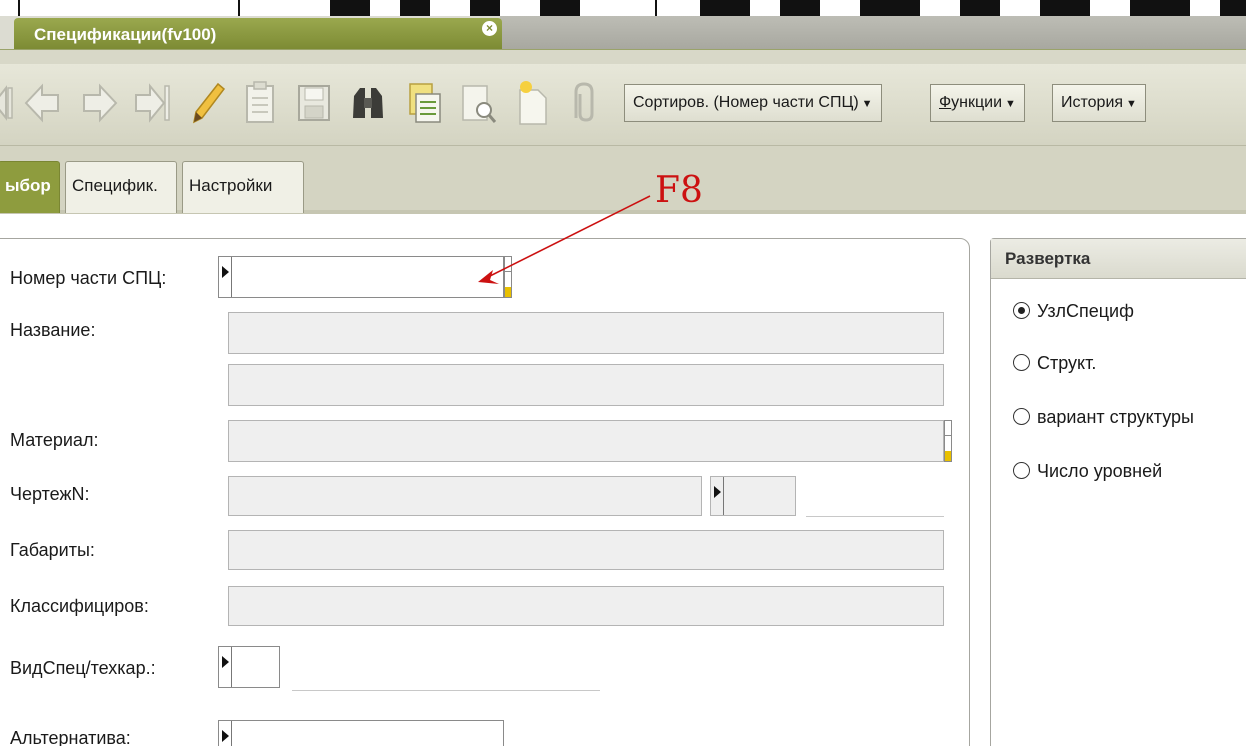 The height and width of the screenshot is (746, 1246). Describe the element at coordinates (586, 550) in the screenshot. I see `dimensions-field` at that location.